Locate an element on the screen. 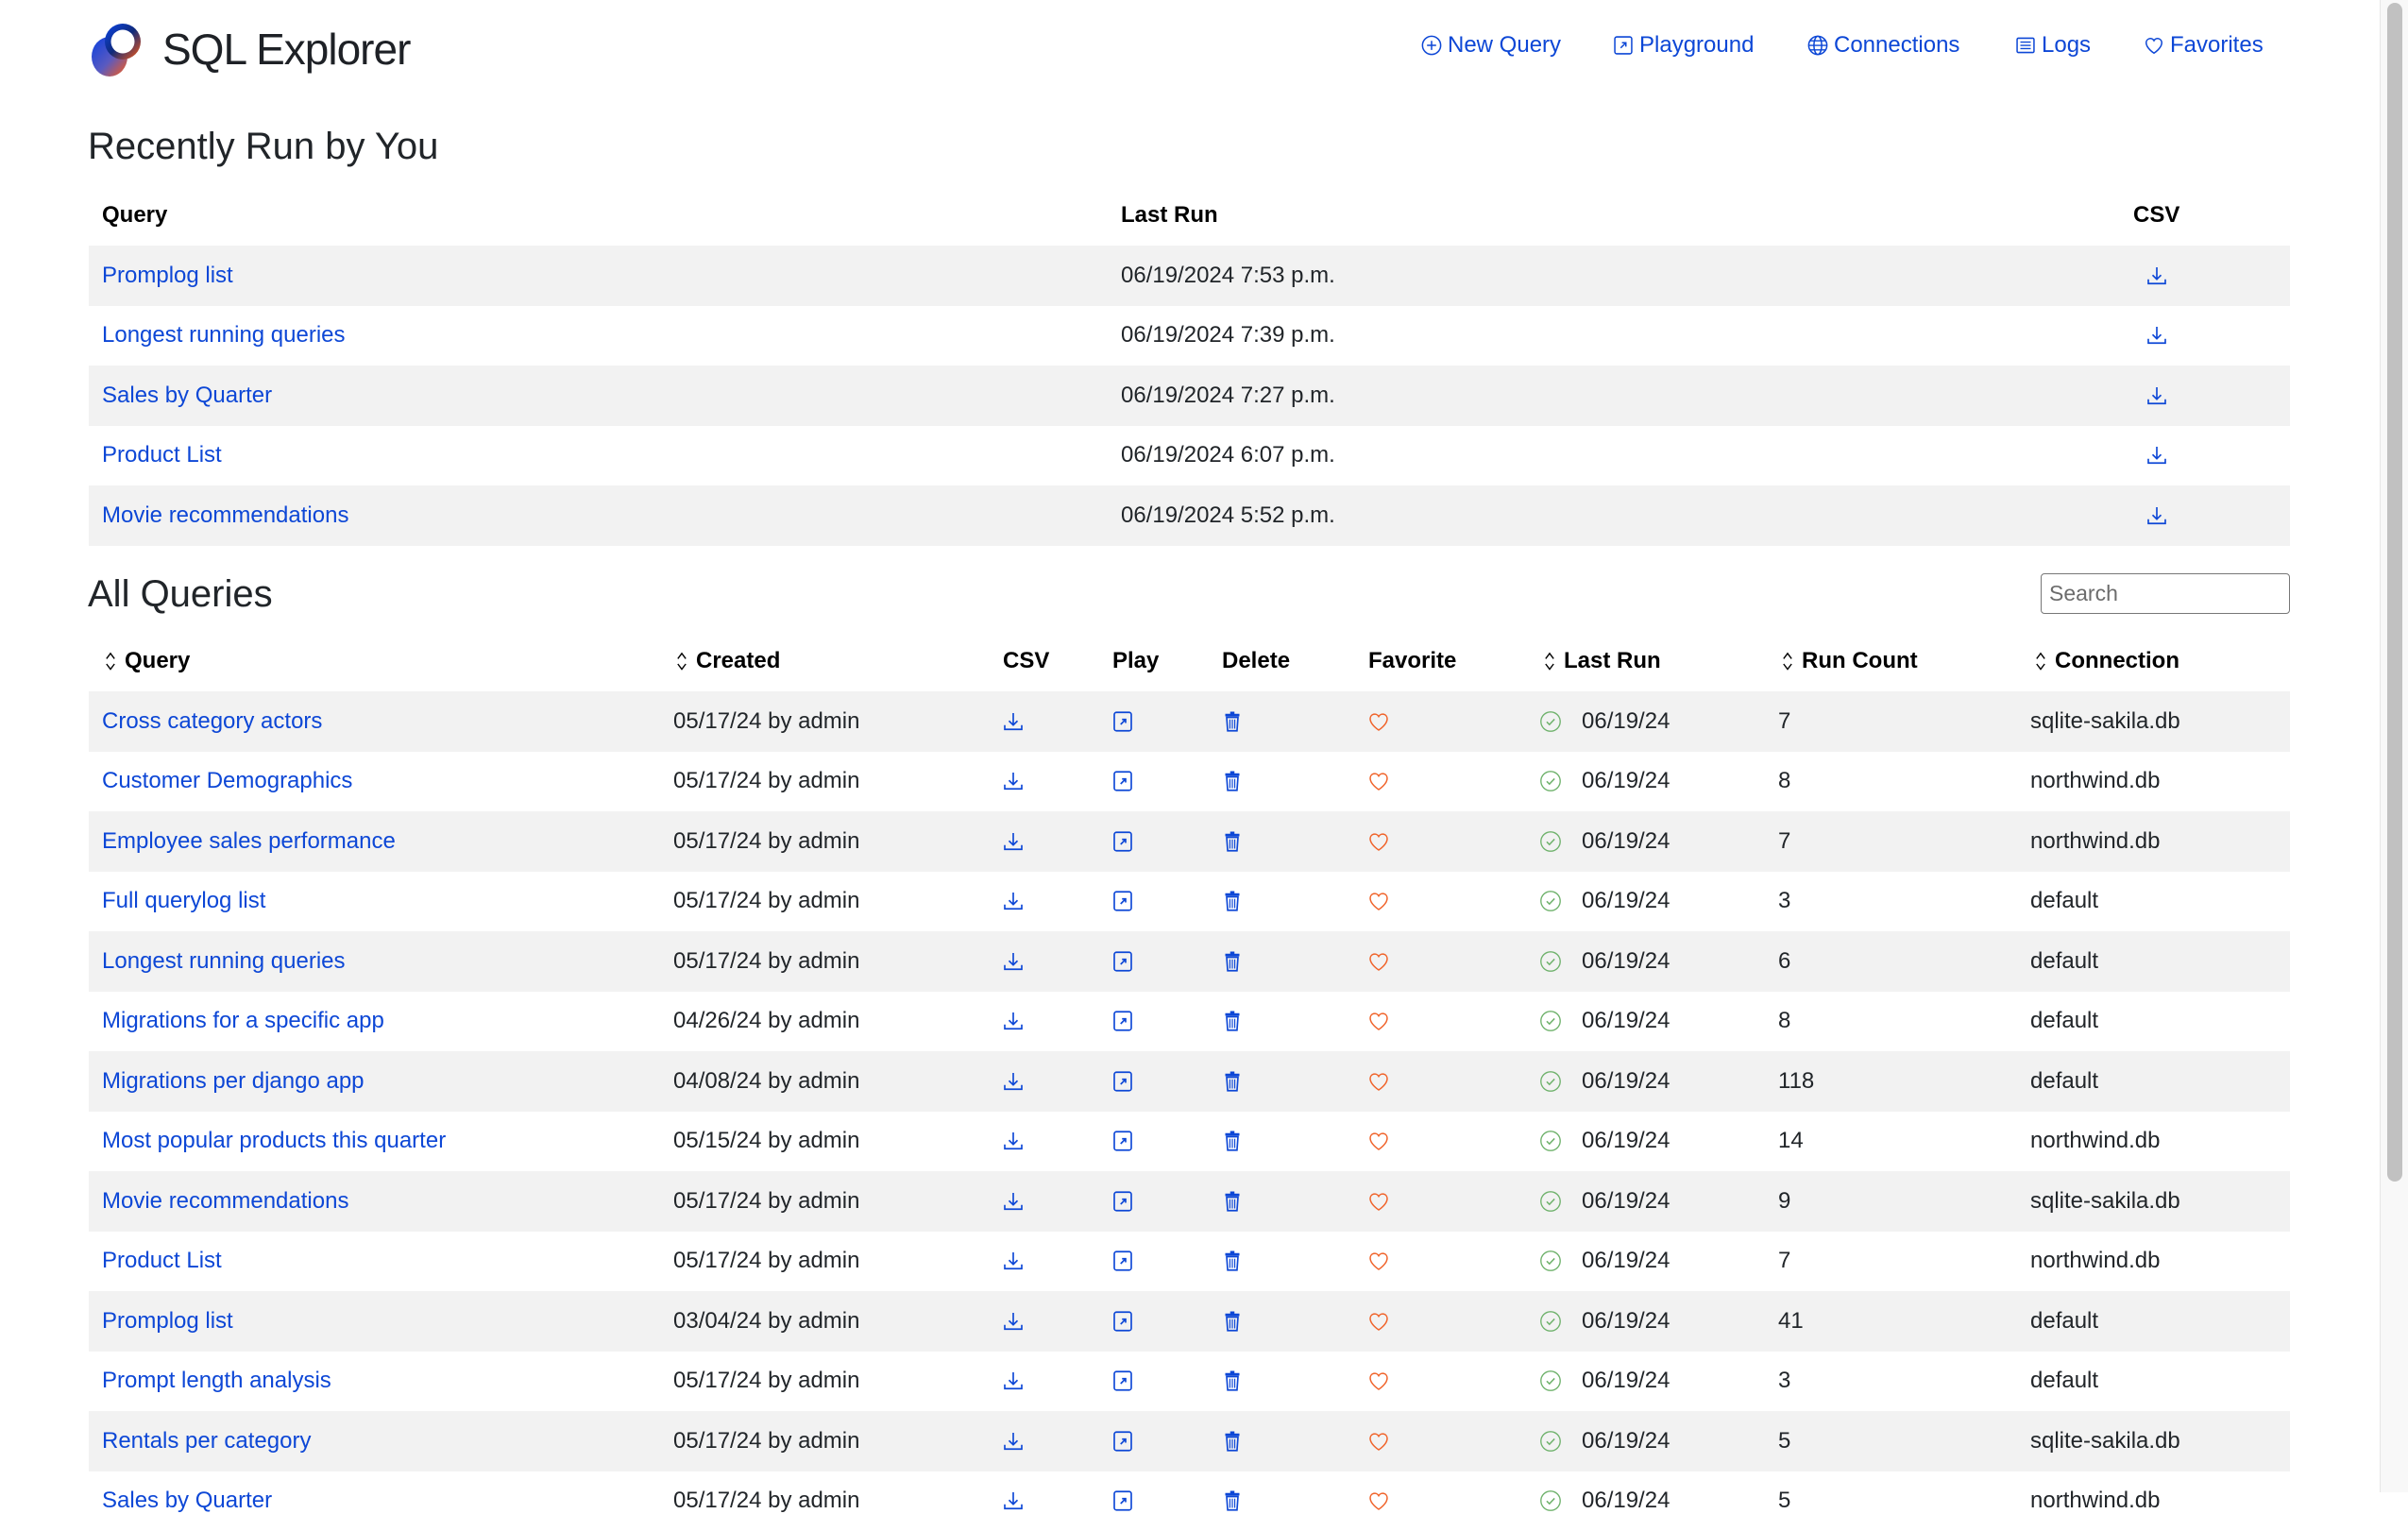 The width and height of the screenshot is (2408, 1531). scrollbar-thumb is located at coordinates (2394, 592).